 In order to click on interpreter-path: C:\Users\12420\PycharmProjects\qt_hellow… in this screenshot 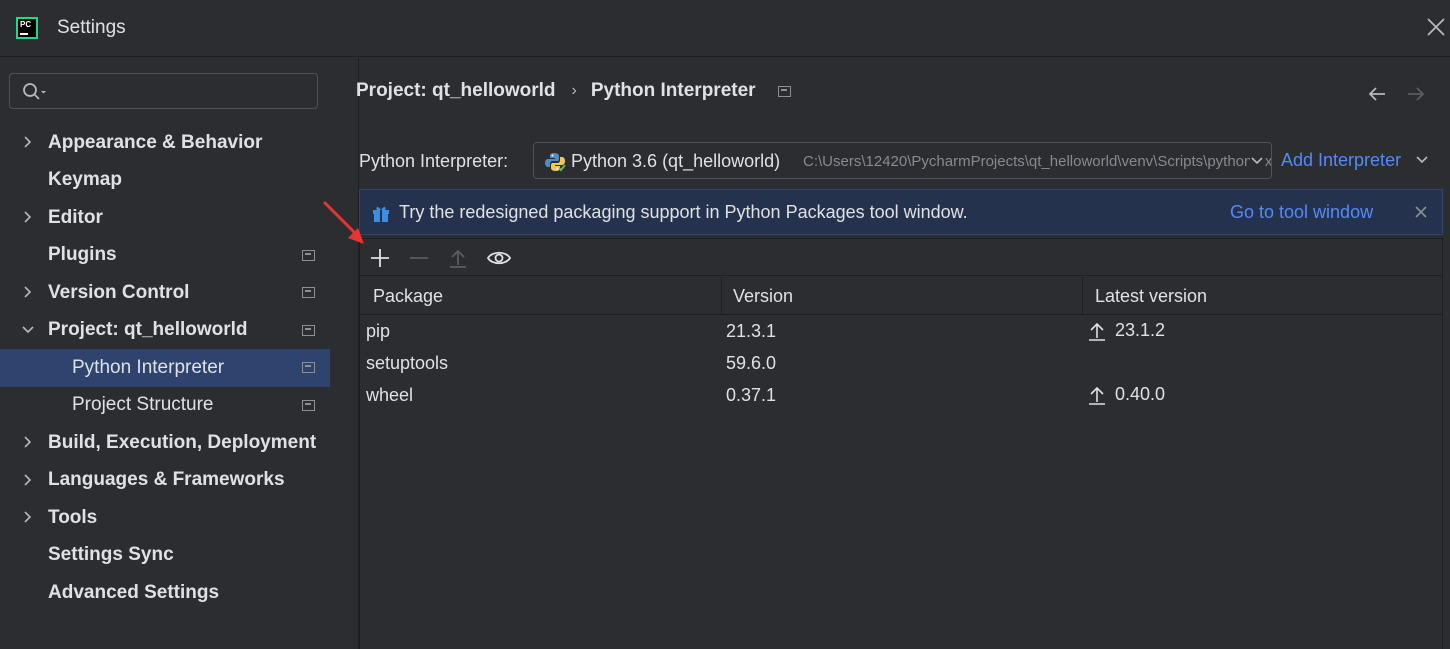, I will do `click(1037, 161)`.